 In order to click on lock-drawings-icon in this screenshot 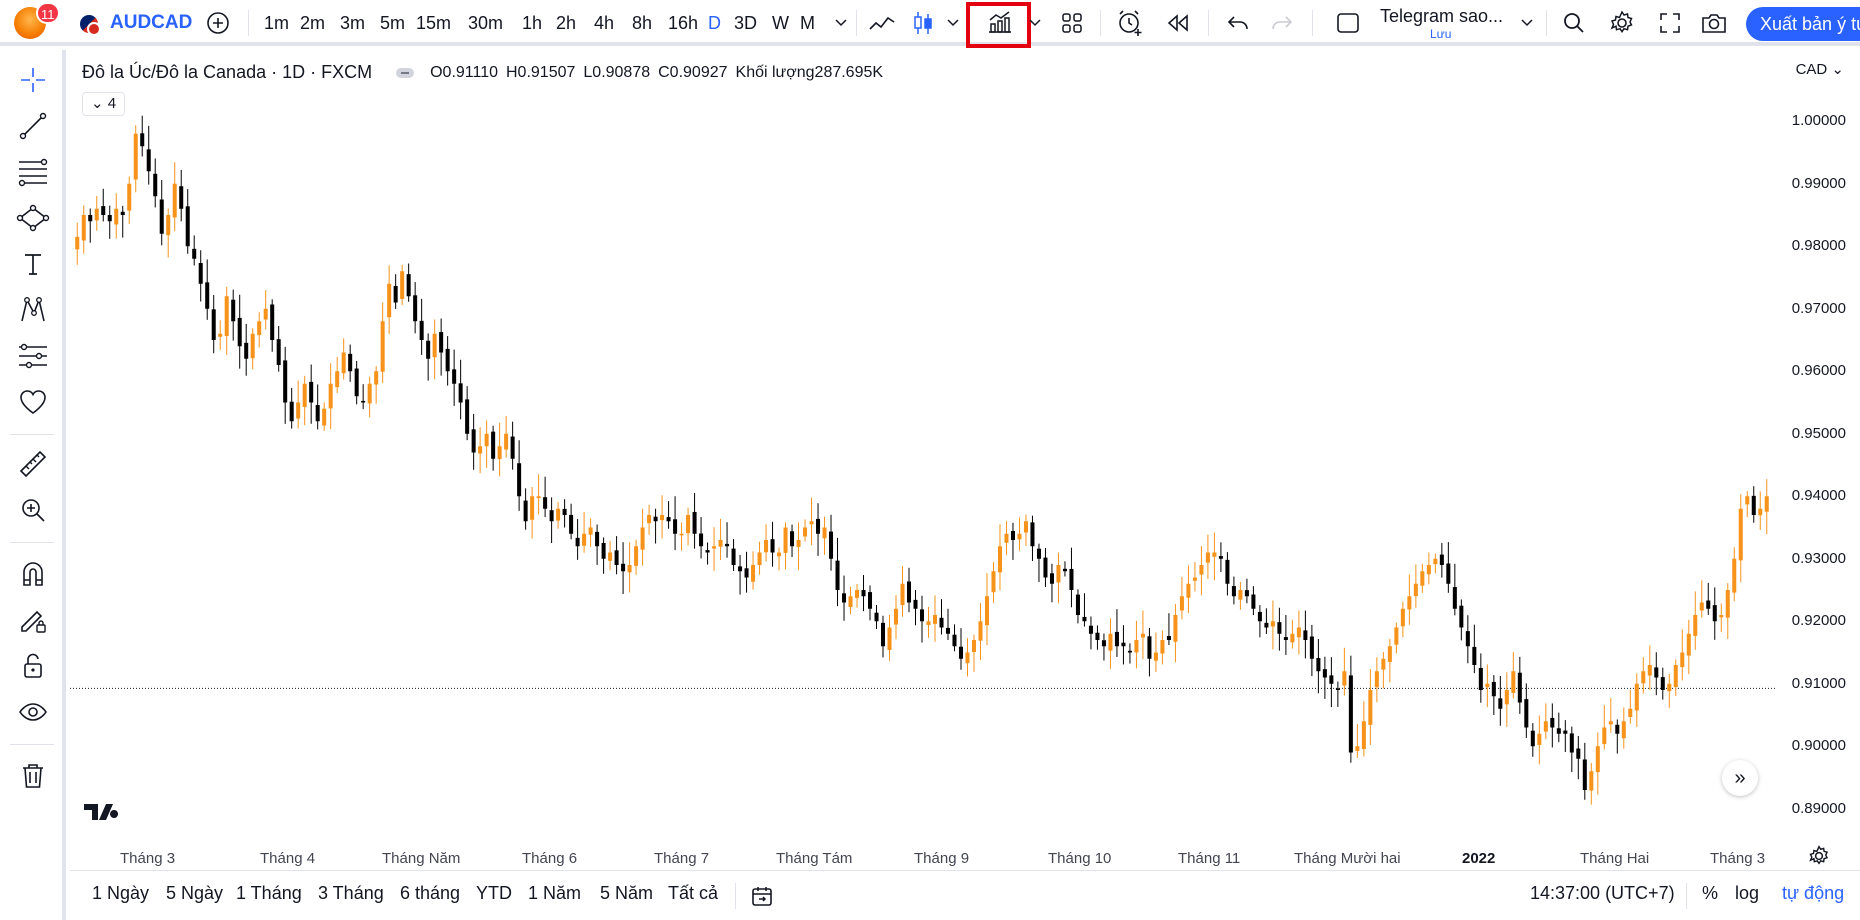, I will do `click(33, 666)`.